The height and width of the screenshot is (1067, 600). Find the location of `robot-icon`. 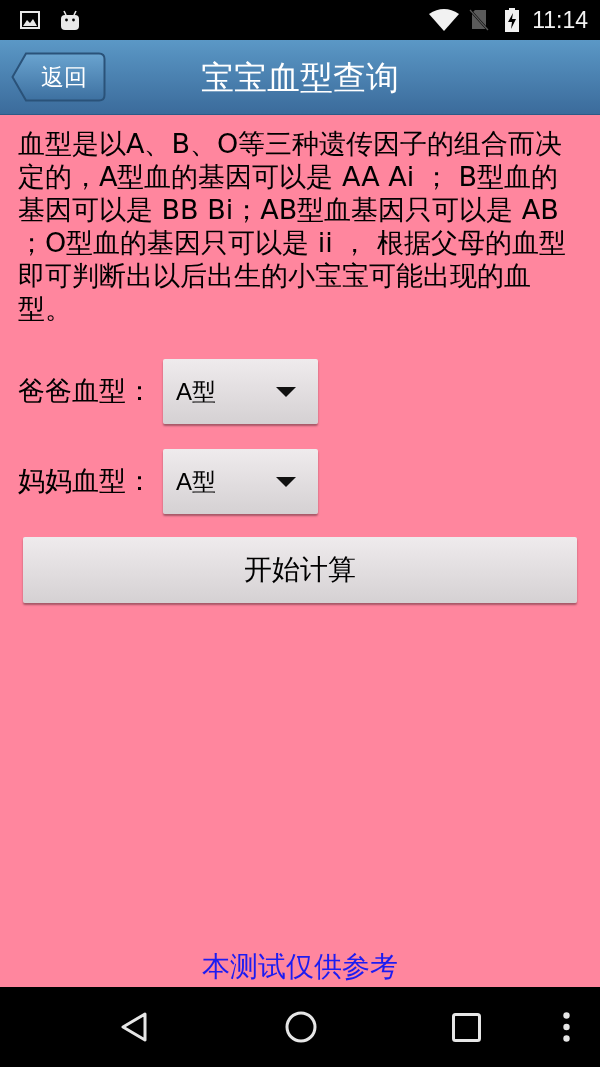

robot-icon is located at coordinates (70, 20).